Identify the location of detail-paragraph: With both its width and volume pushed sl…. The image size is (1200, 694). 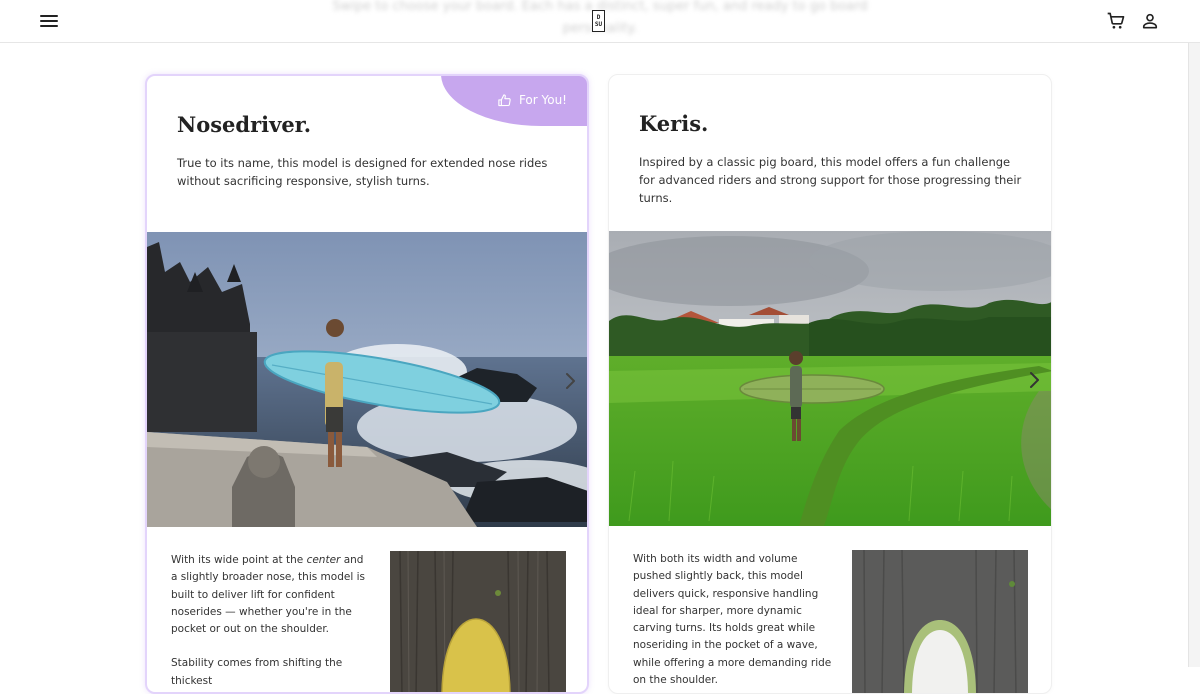
(732, 620).